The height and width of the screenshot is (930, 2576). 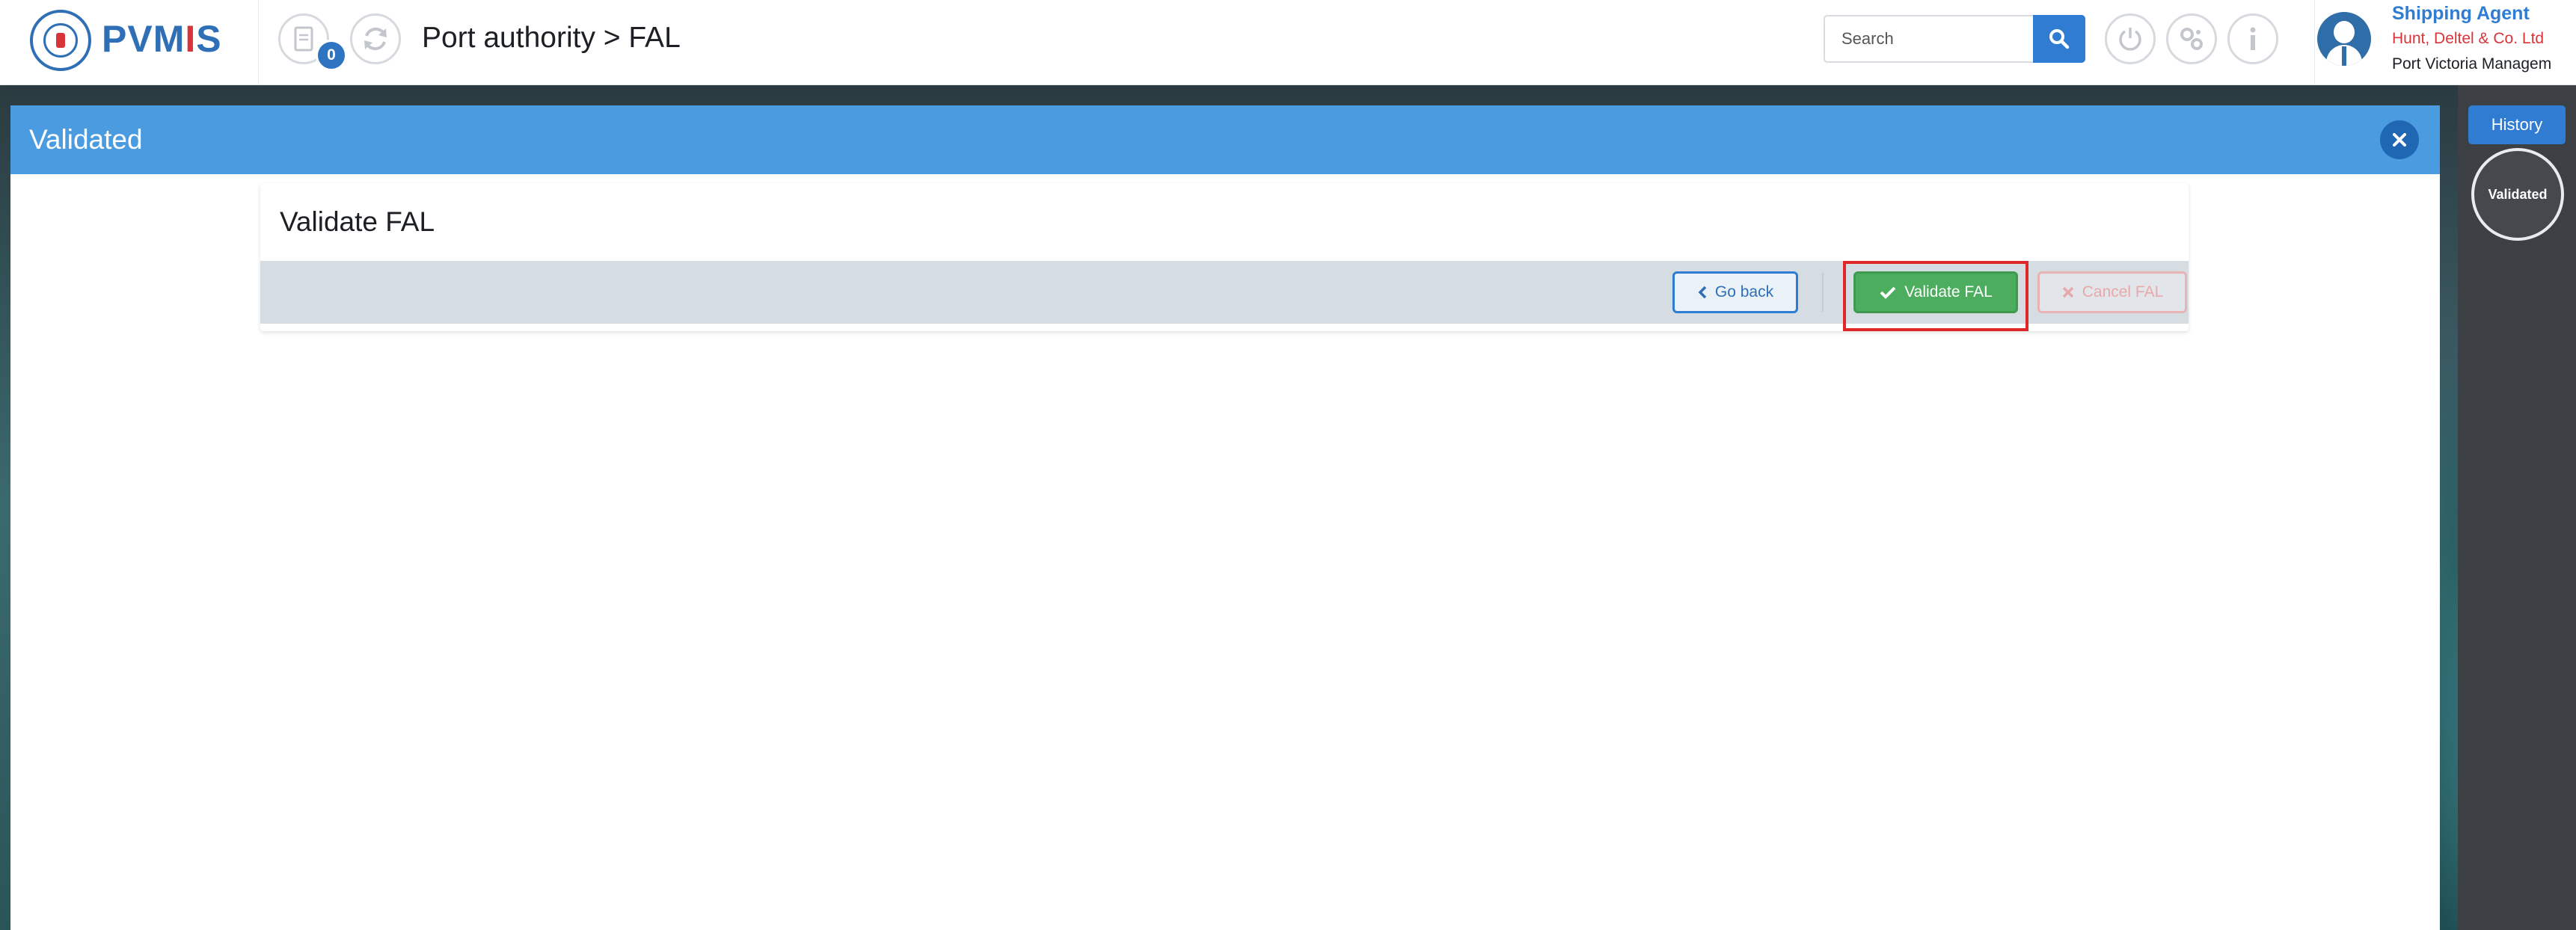 I want to click on info-button, so click(x=2252, y=38).